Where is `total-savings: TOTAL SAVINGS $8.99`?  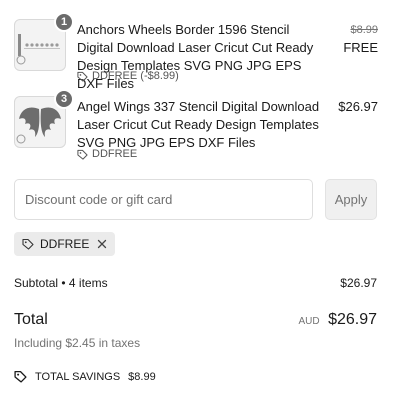 total-savings: TOTAL SAVINGS $8.99 is located at coordinates (85, 376).